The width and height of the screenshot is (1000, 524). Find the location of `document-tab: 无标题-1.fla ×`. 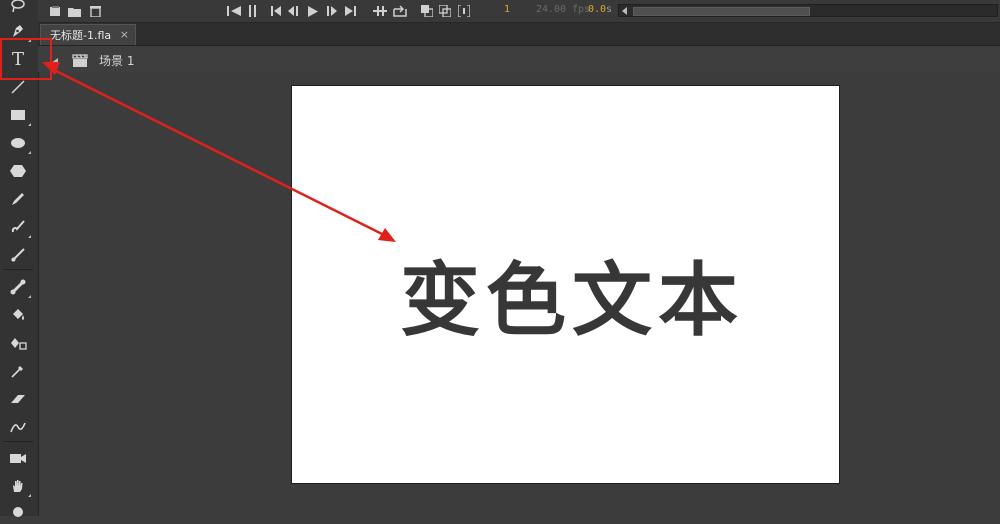

document-tab: 无标题-1.fla × is located at coordinates (88, 34).